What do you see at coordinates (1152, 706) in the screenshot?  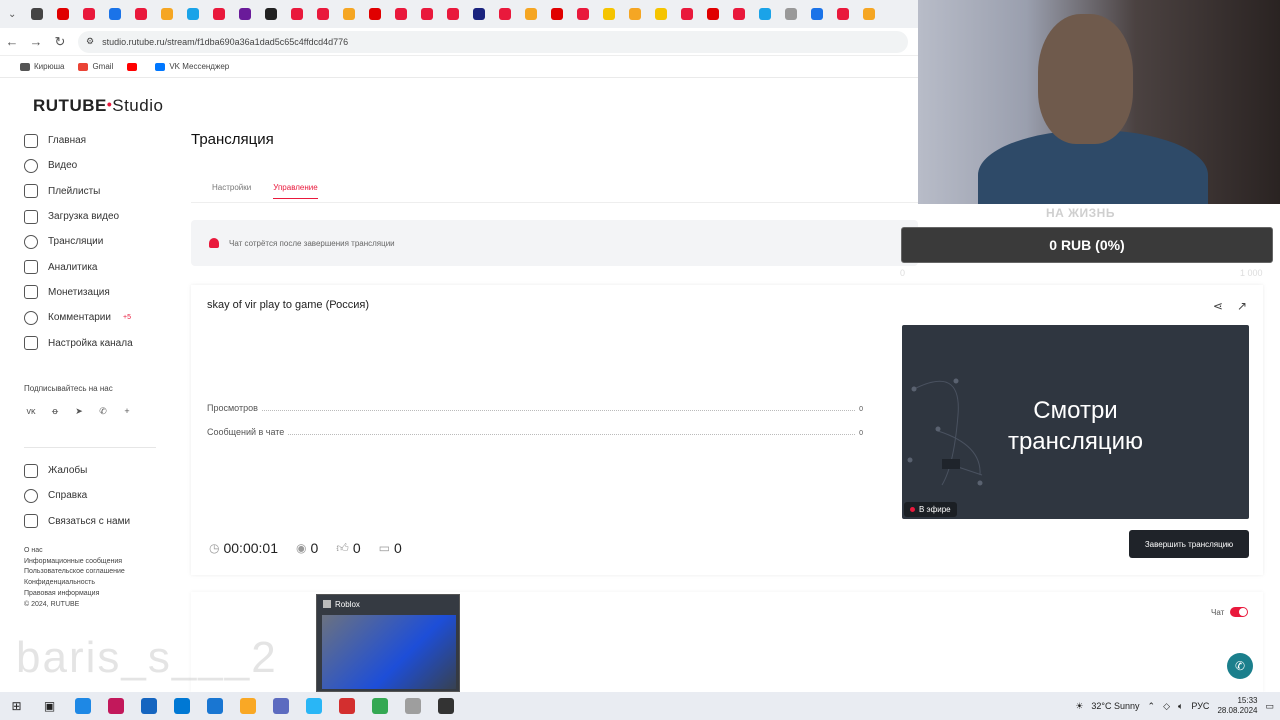 I see `tray-chevron-icon: ⌃` at bounding box center [1152, 706].